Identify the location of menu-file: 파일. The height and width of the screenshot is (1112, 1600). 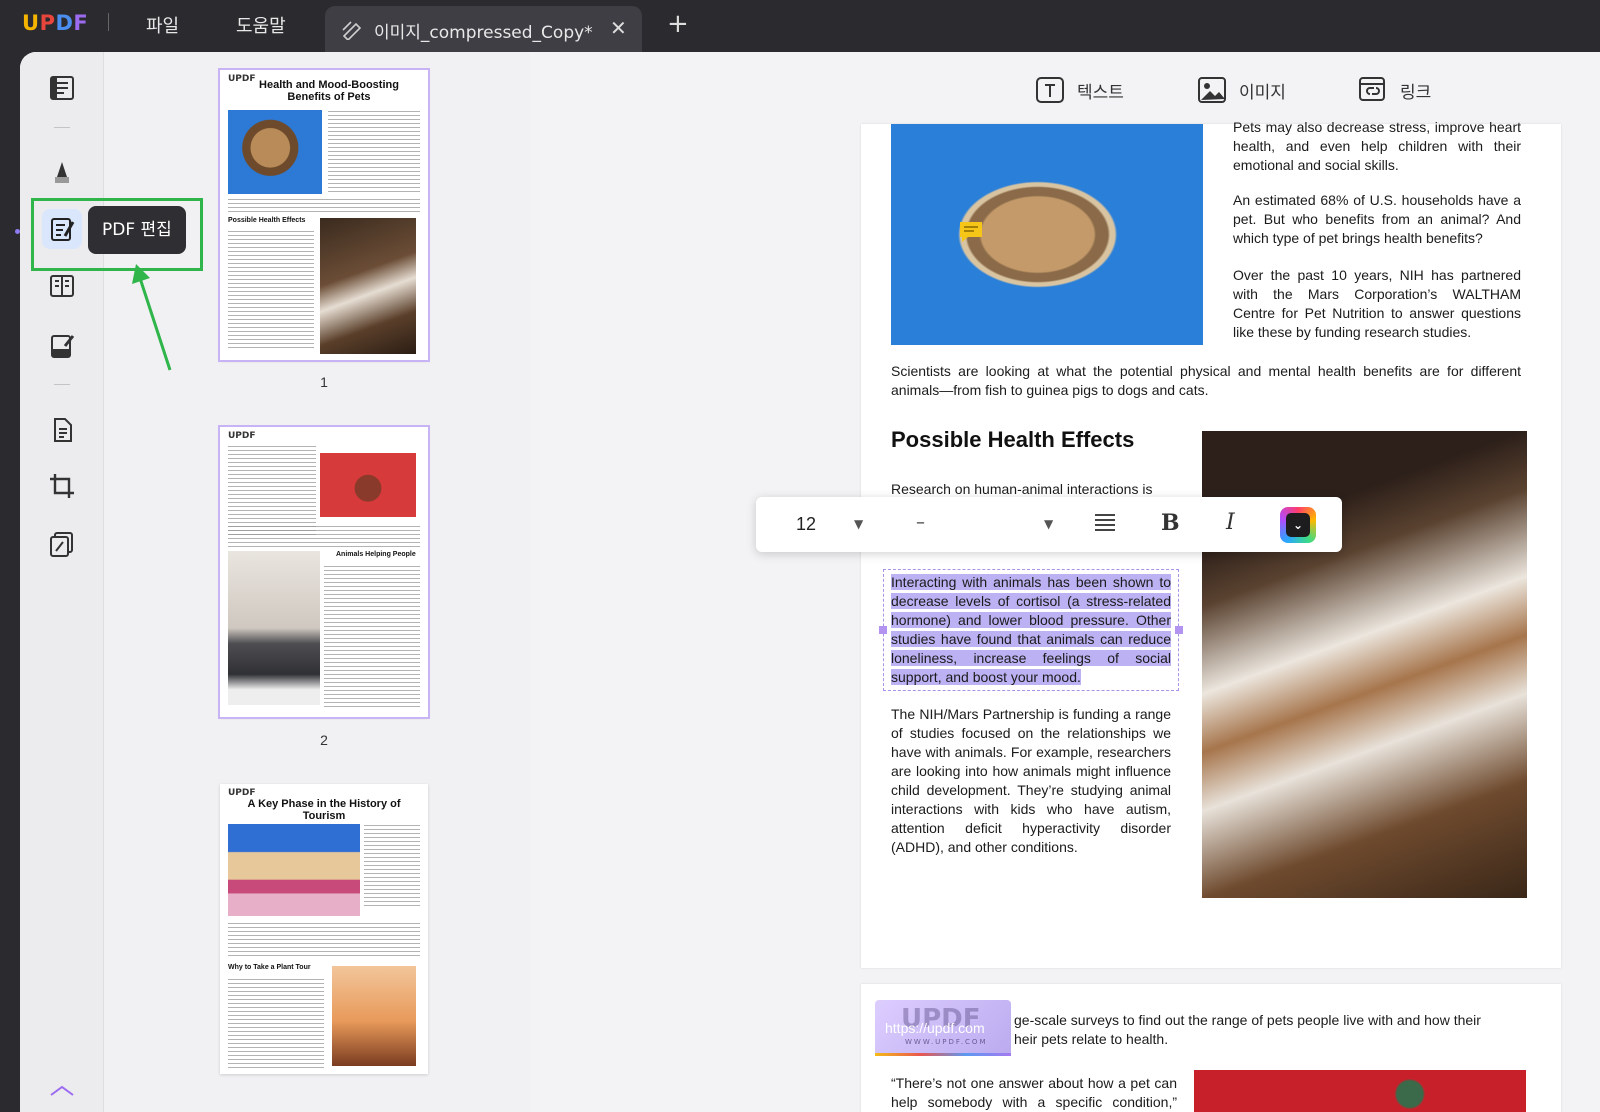
(162, 25).